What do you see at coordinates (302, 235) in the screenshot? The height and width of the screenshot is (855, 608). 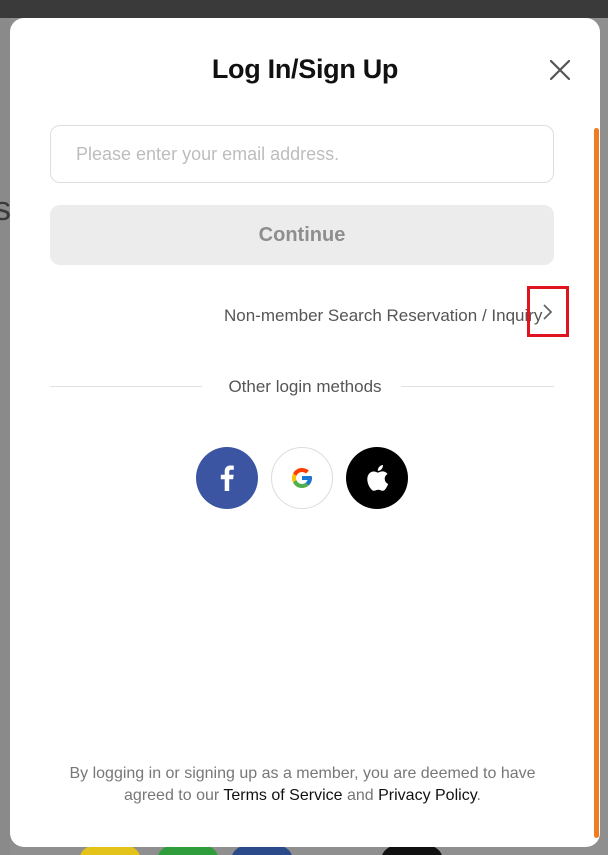 I see `continue-button: Continue` at bounding box center [302, 235].